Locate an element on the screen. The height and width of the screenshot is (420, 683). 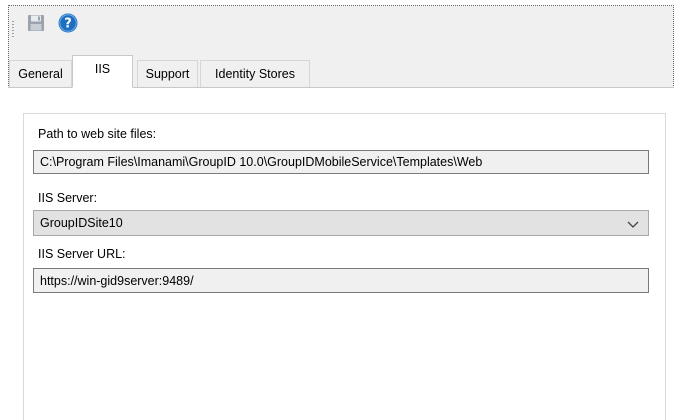
iis-server-url-label: IIS Server URL: is located at coordinates (82, 254).